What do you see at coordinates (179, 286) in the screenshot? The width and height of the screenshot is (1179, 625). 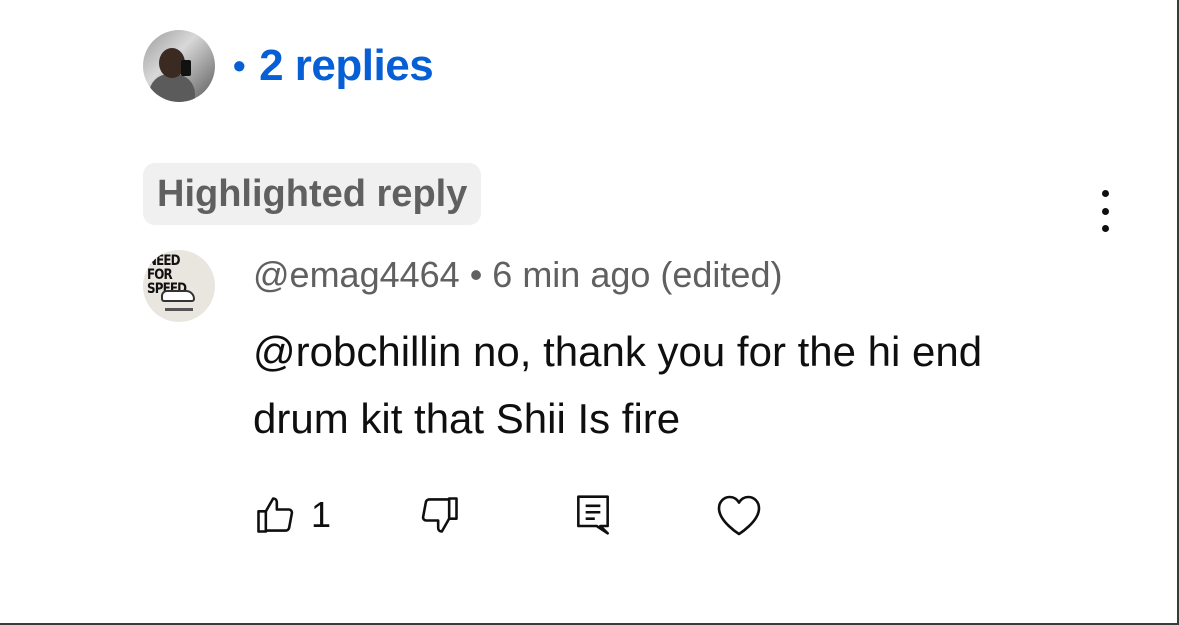 I see `commenter-avatar: NEED FOR SPEED` at bounding box center [179, 286].